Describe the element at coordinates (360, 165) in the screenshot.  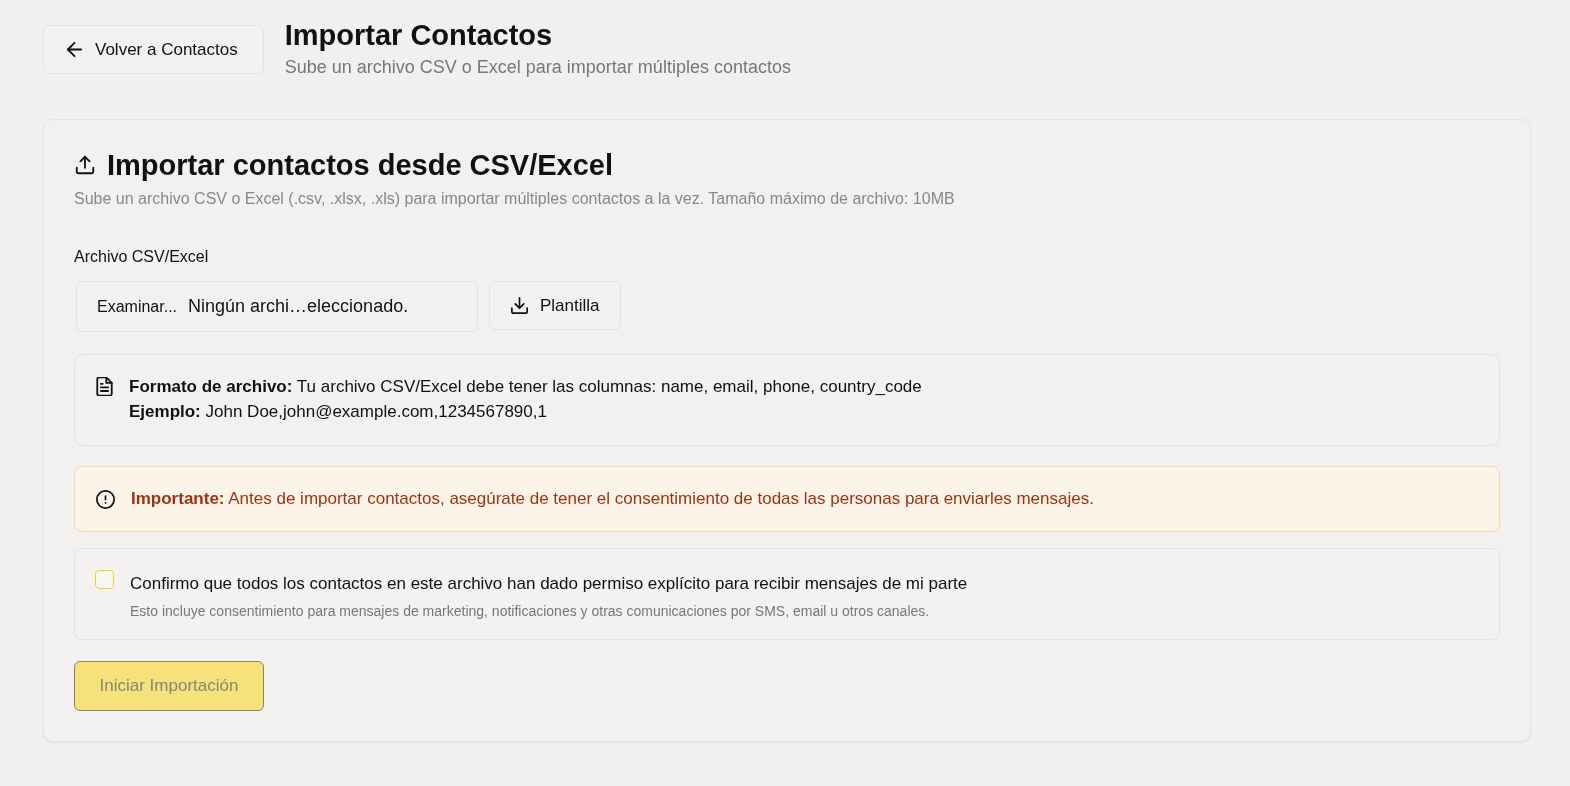
I see `card-title: Importar contactos desde CSV/Excel` at that location.